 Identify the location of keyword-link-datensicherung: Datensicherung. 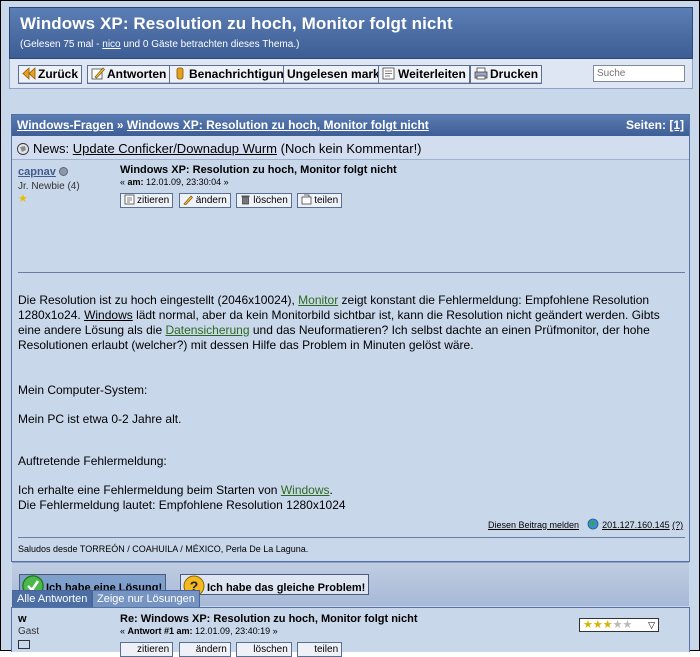
(207, 330).